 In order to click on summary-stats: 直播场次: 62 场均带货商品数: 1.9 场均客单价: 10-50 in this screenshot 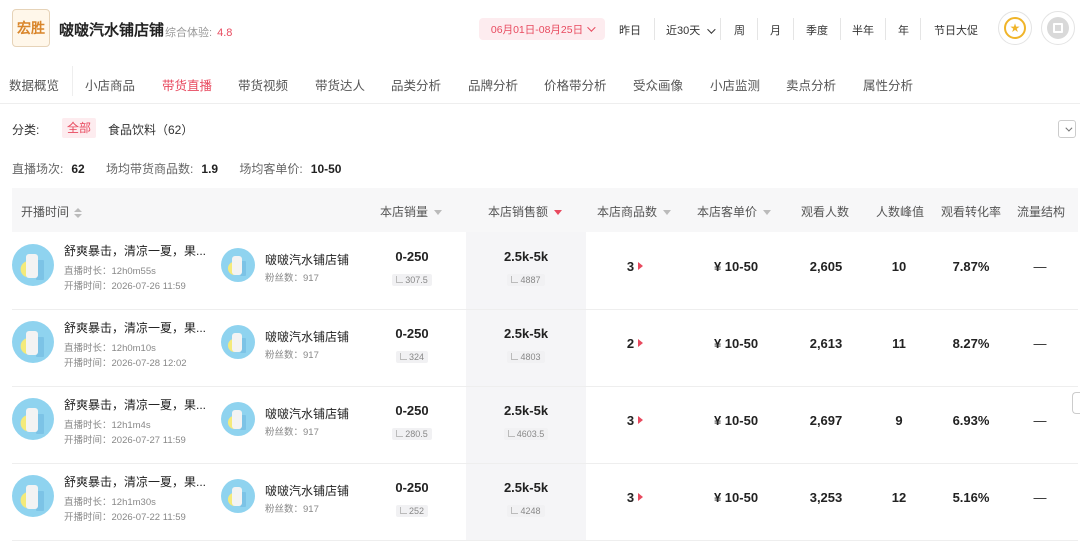, I will do `click(185, 168)`.